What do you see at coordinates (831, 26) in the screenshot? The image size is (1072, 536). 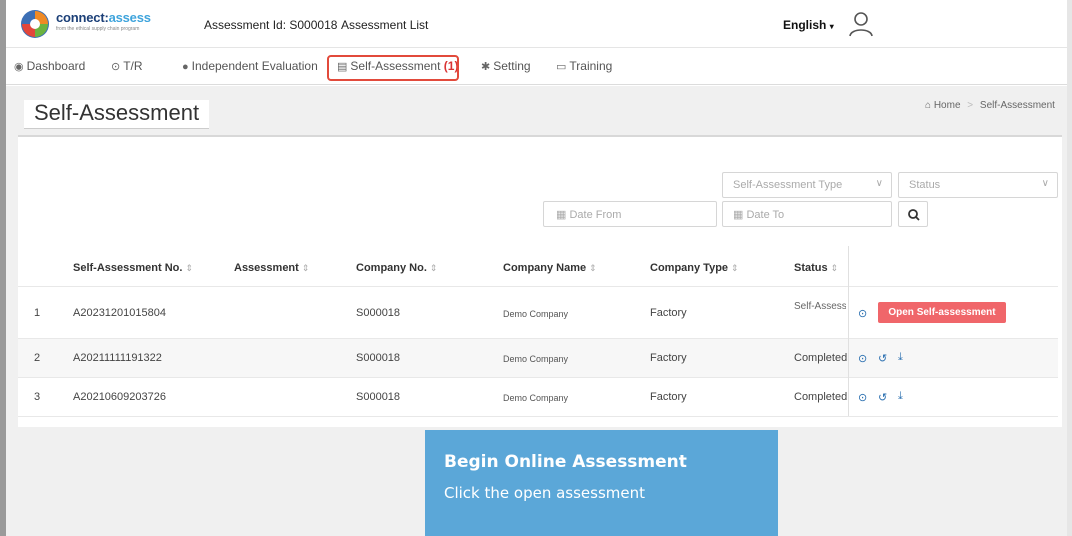 I see `chevron-down-icon: ▾` at bounding box center [831, 26].